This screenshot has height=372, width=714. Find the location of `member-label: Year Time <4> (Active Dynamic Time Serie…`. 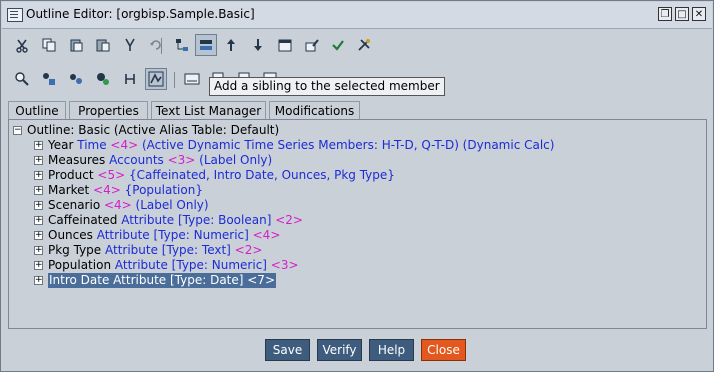

member-label: Year Time <4> (Active Dynamic Time Serie… is located at coordinates (301, 145).